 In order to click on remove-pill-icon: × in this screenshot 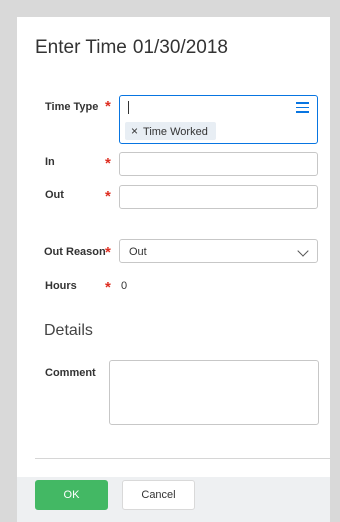, I will do `click(134, 131)`.